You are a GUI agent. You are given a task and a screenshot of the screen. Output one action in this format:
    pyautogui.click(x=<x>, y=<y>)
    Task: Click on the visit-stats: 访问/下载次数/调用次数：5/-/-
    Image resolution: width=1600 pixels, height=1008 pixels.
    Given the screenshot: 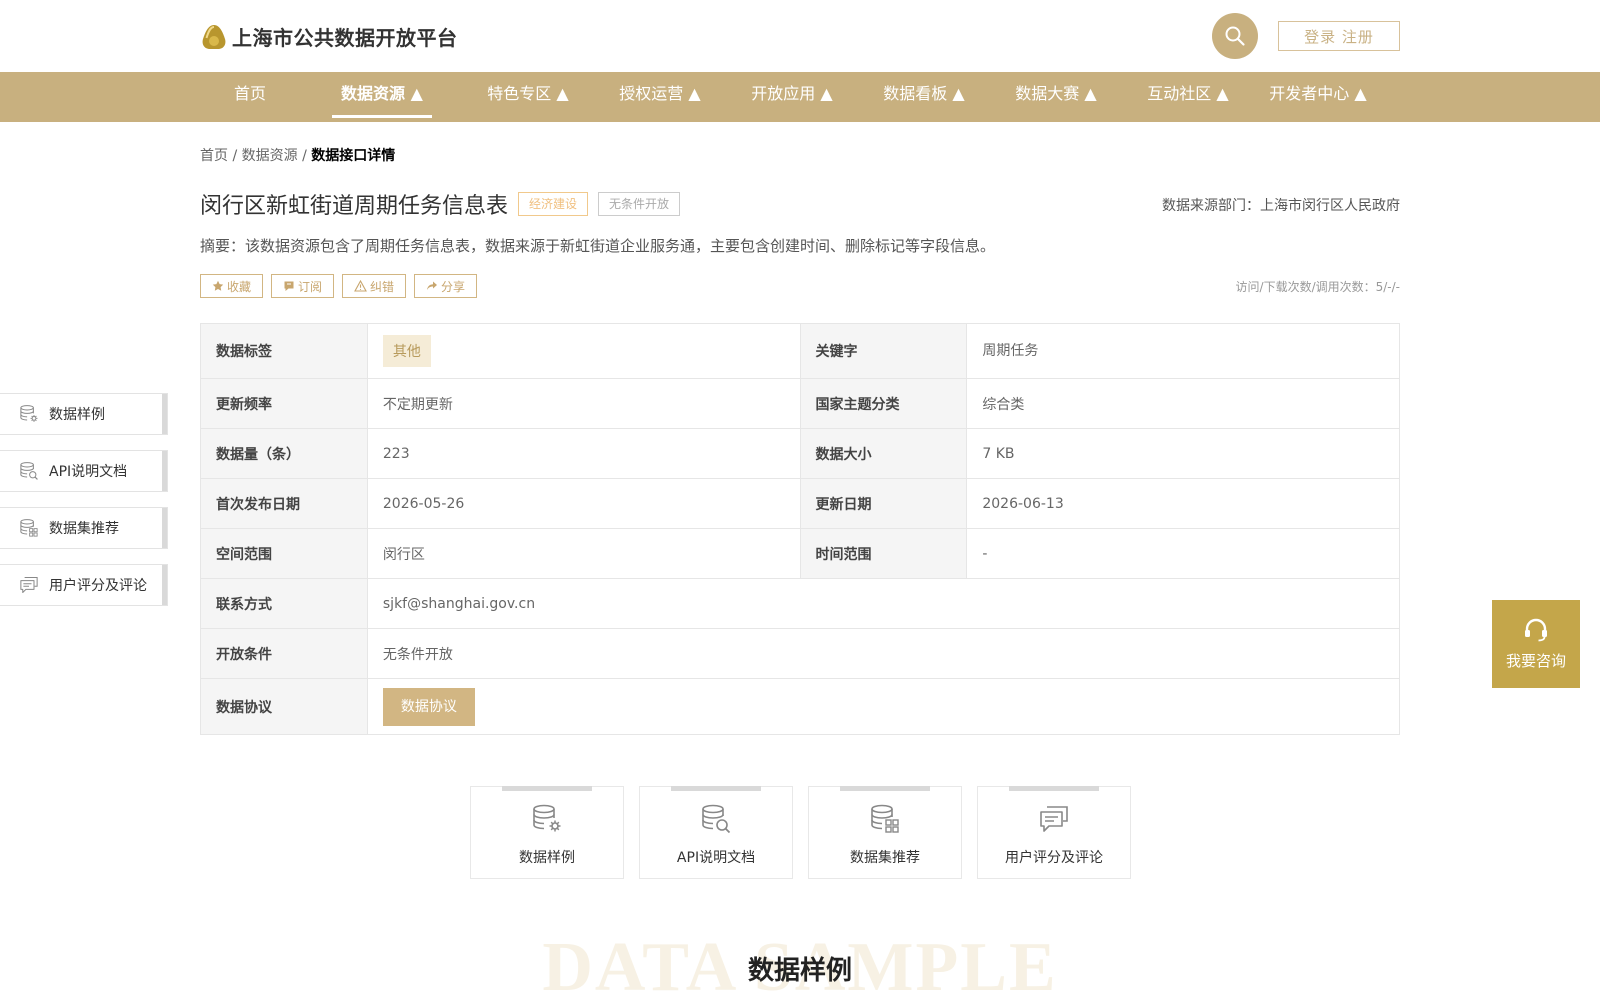 What is the action you would take?
    pyautogui.click(x=1317, y=287)
    